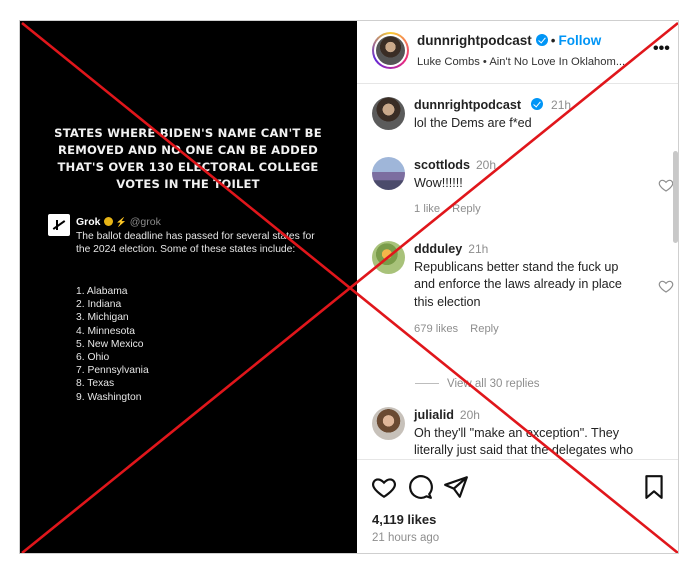  Describe the element at coordinates (404, 519) in the screenshot. I see `likes-count: 4,119 likes` at that location.